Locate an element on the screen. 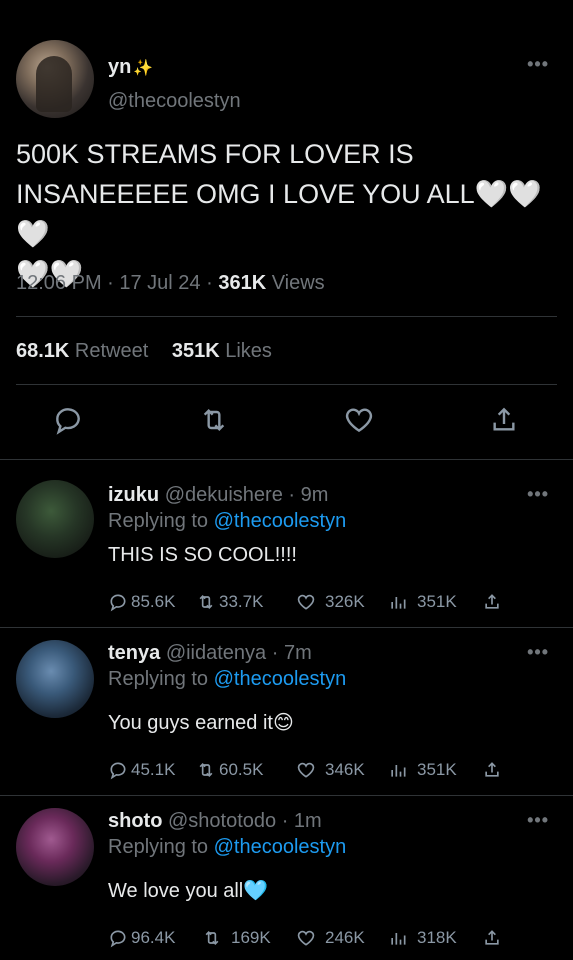 Image resolution: width=573 pixels, height=960 pixels. reply-stats: 85.6K 33.7K 326K 351K is located at coordinates (318, 602).